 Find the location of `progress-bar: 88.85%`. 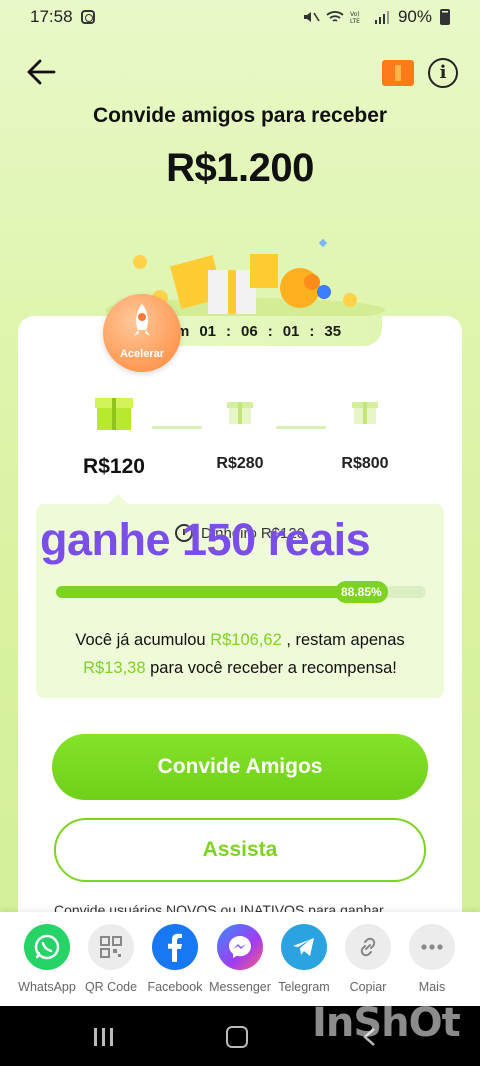

progress-bar: 88.85% is located at coordinates (241, 592).